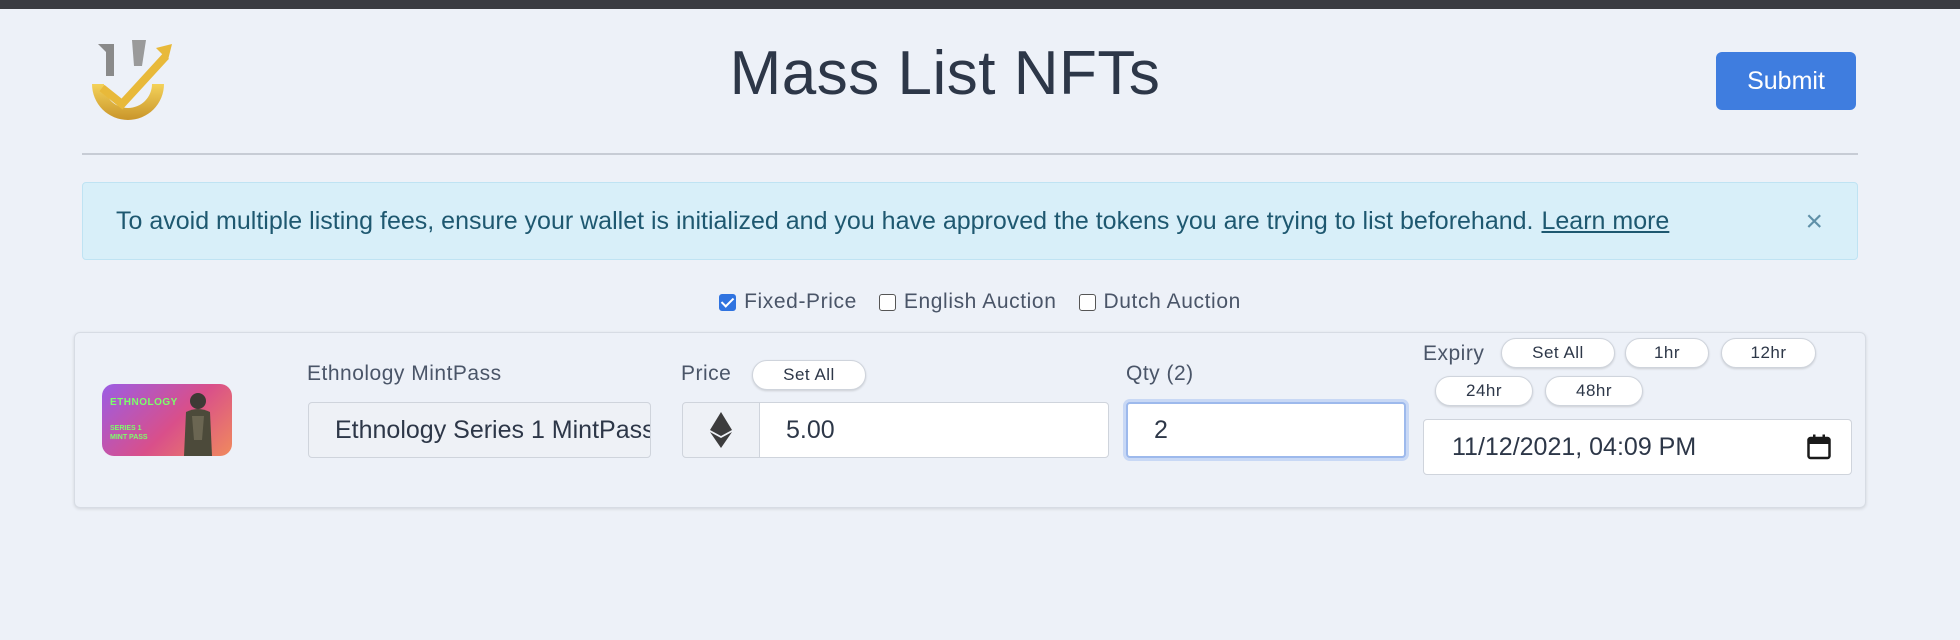 The height and width of the screenshot is (640, 1960). What do you see at coordinates (728, 302) in the screenshot?
I see `fixed-price-checkbox` at bounding box center [728, 302].